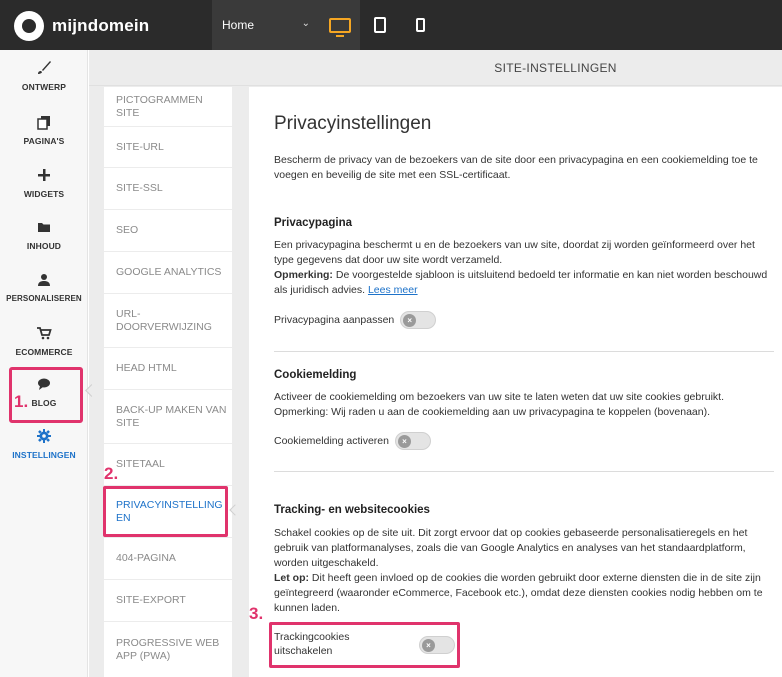  Describe the element at coordinates (44, 194) in the screenshot. I see `sidebar-item-label: WIDGETS` at that location.